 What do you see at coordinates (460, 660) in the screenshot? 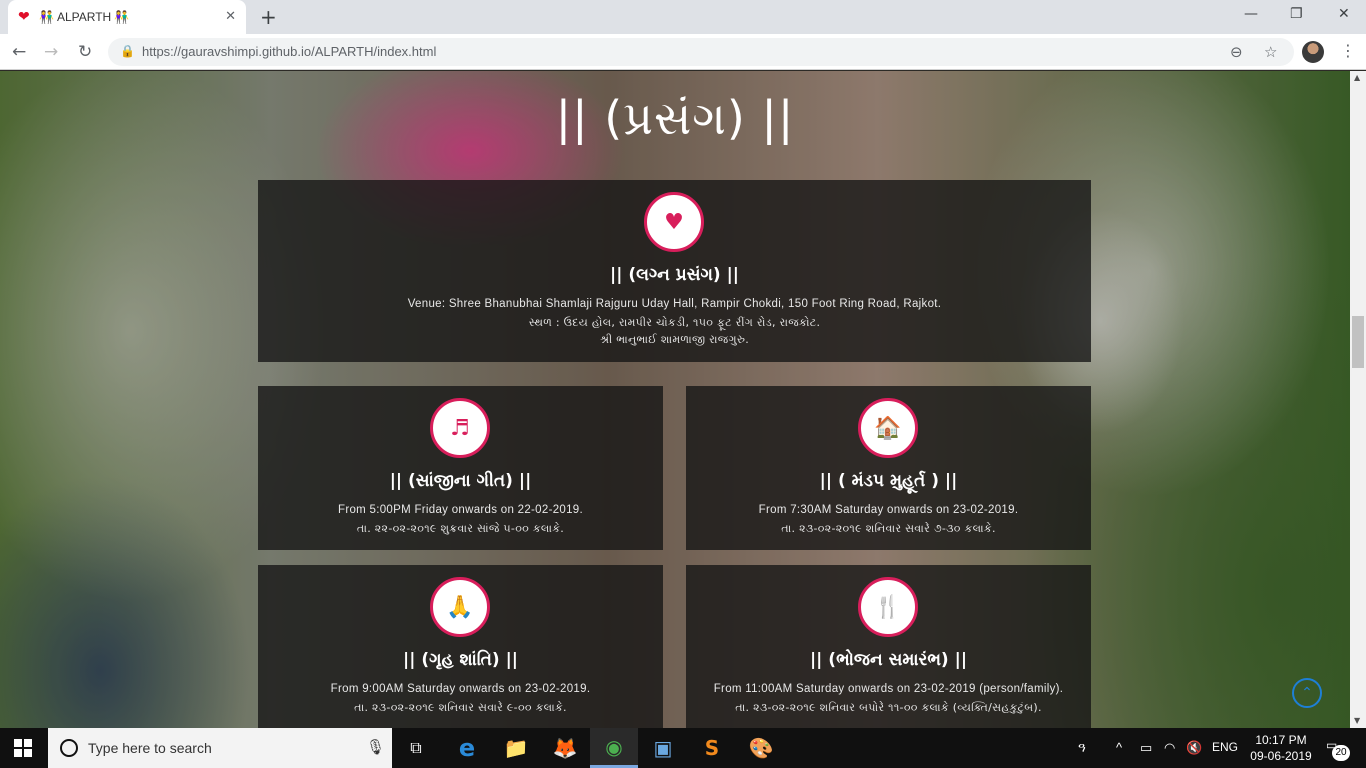
I see `card-title: || (ગૃહ શાંતિ) ||` at bounding box center [460, 660].